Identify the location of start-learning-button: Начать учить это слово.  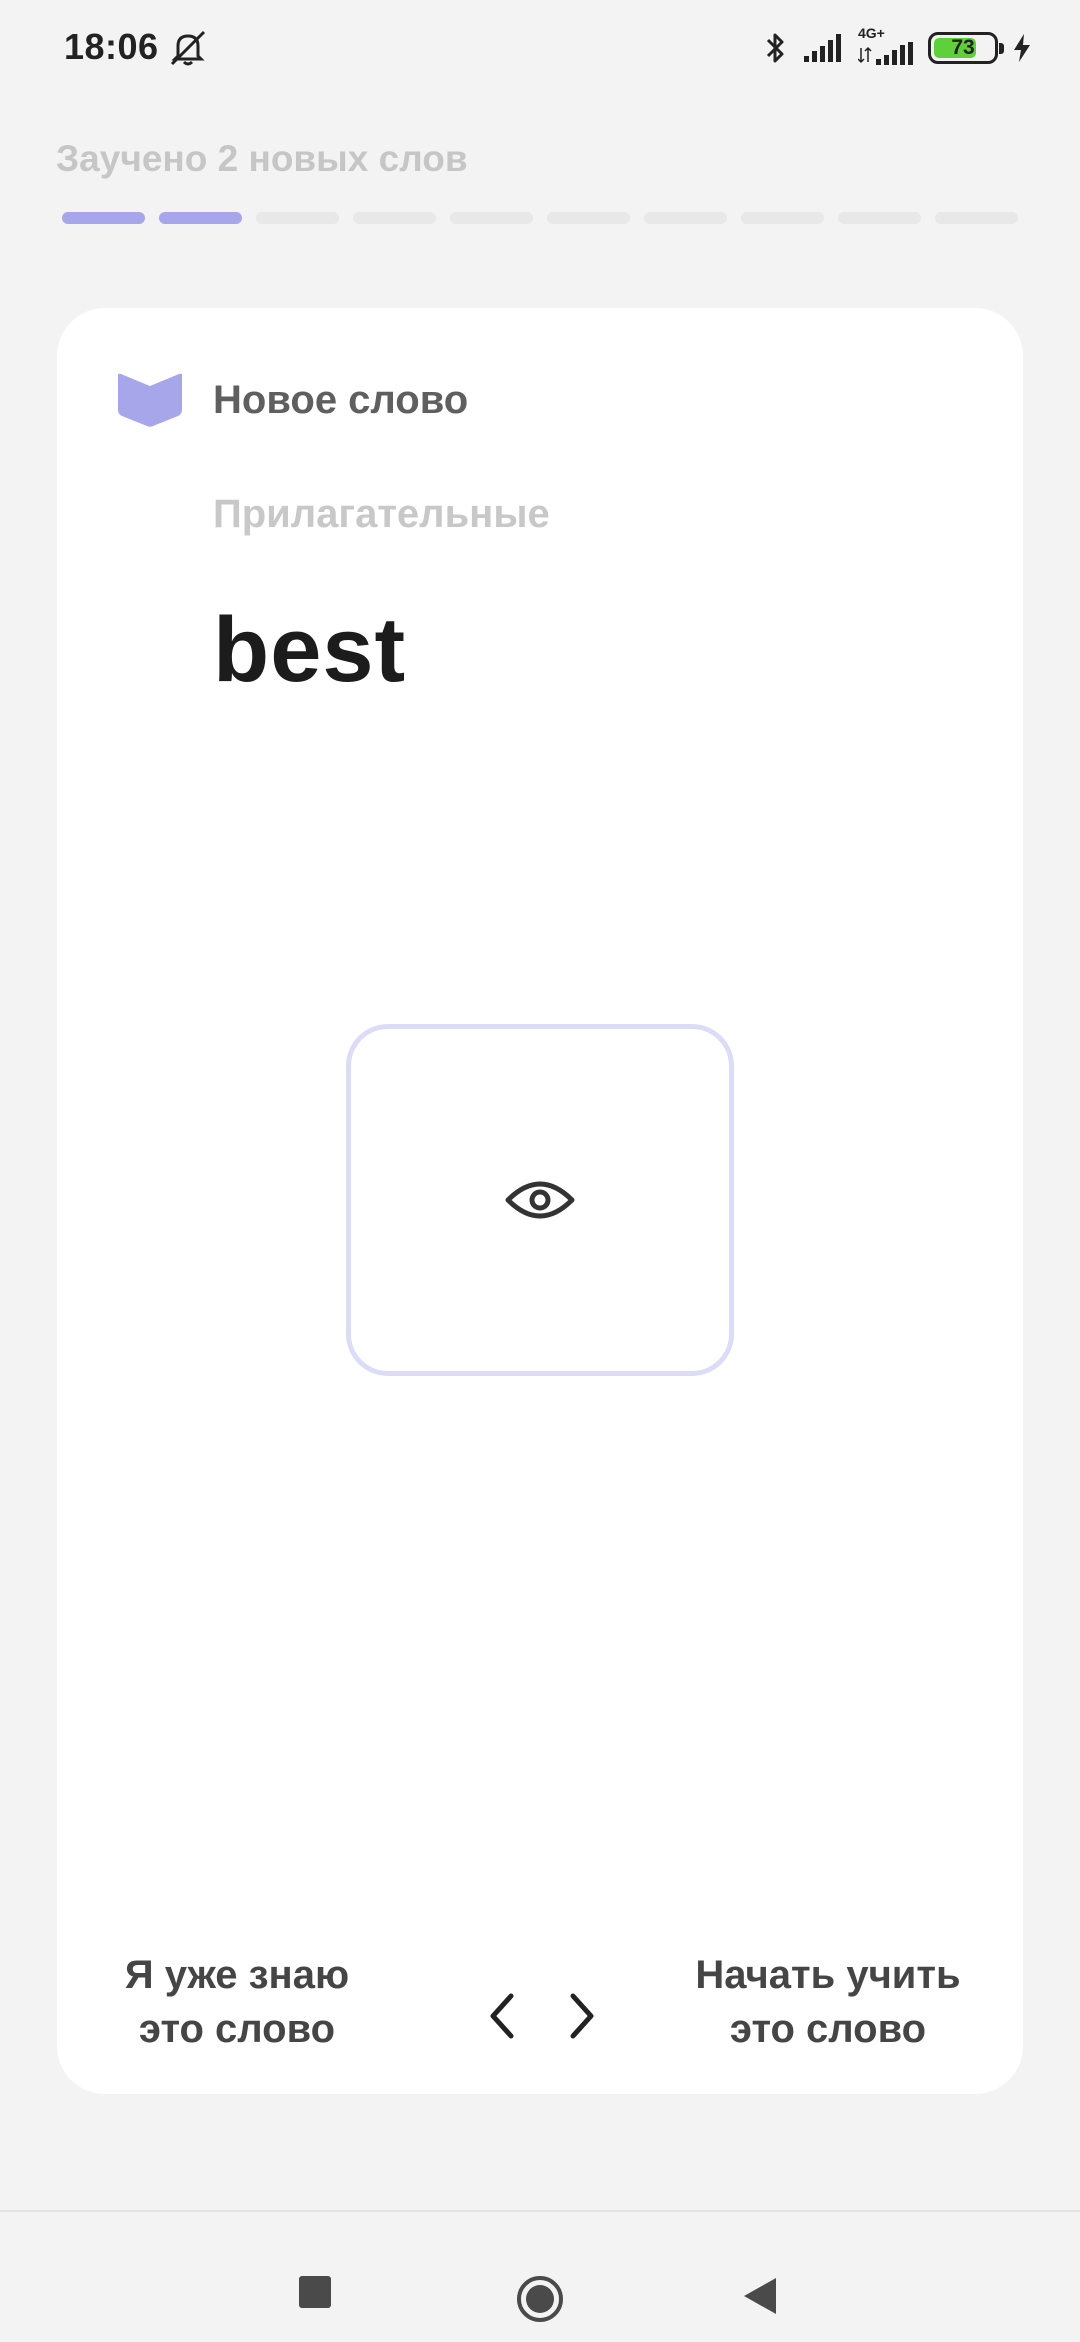
(828, 2002).